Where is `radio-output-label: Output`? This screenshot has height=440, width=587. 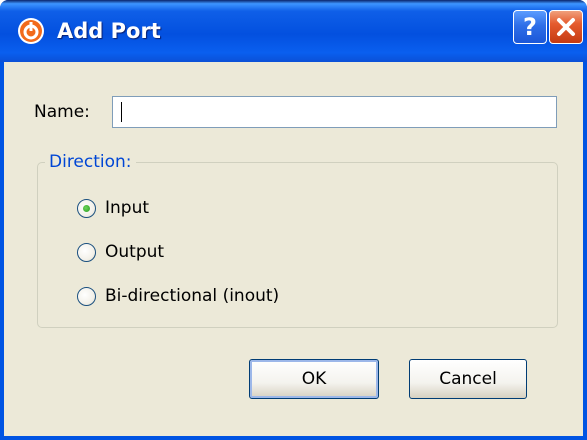 radio-output-label: Output is located at coordinates (135, 252).